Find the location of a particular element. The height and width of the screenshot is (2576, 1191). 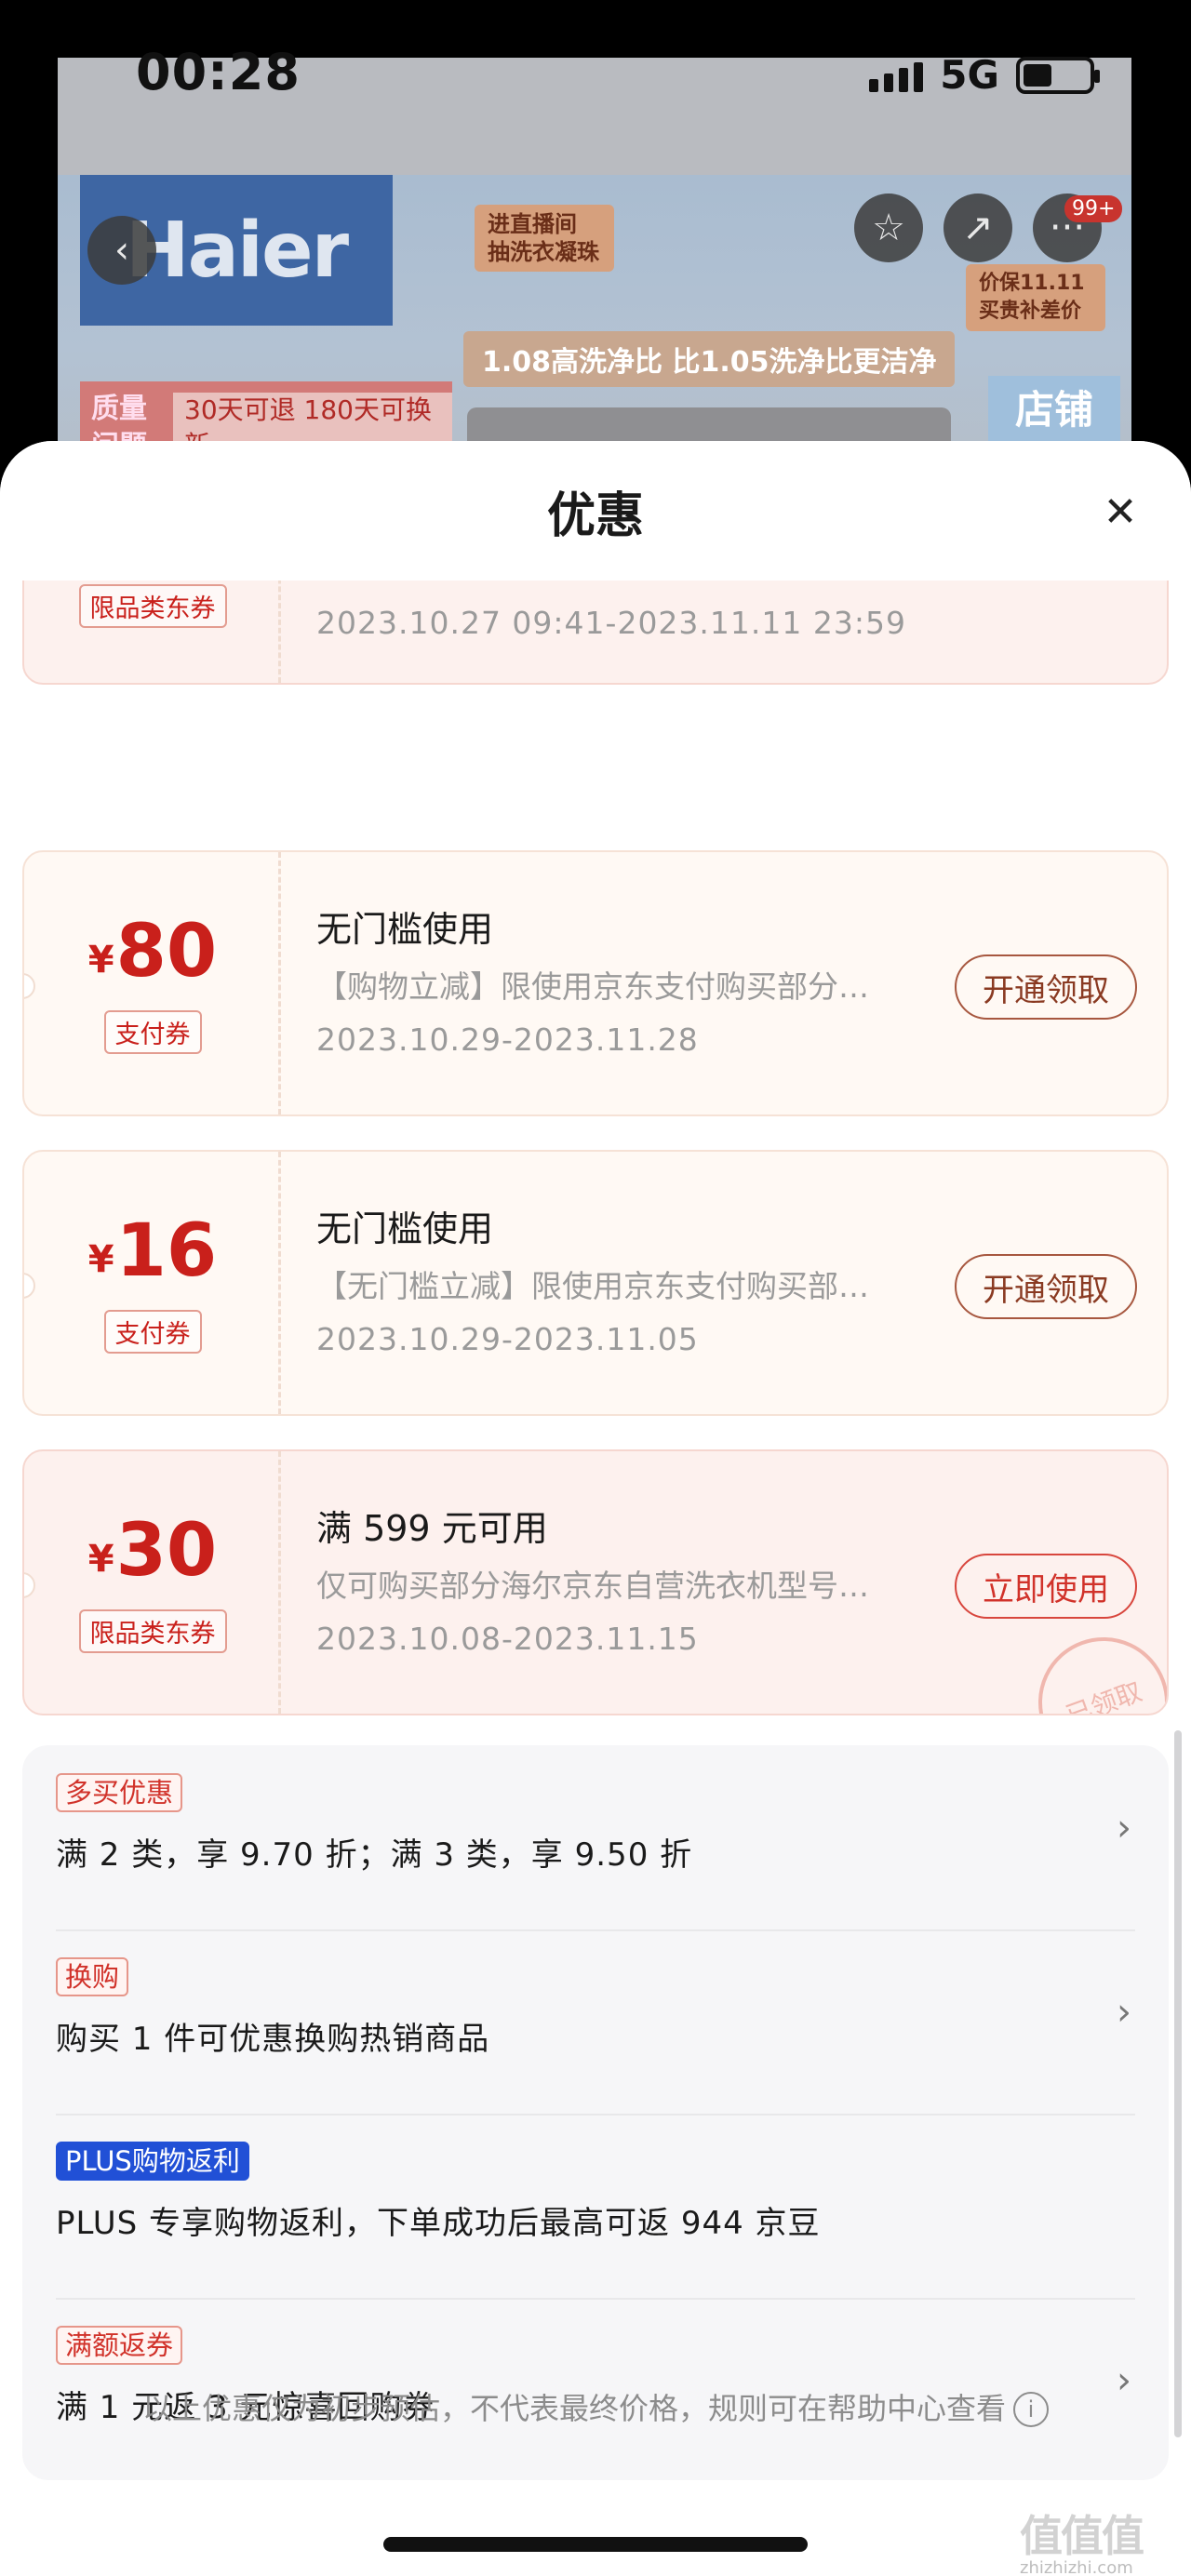

promo-tag: PLUS购物返利 is located at coordinates (152, 2161).